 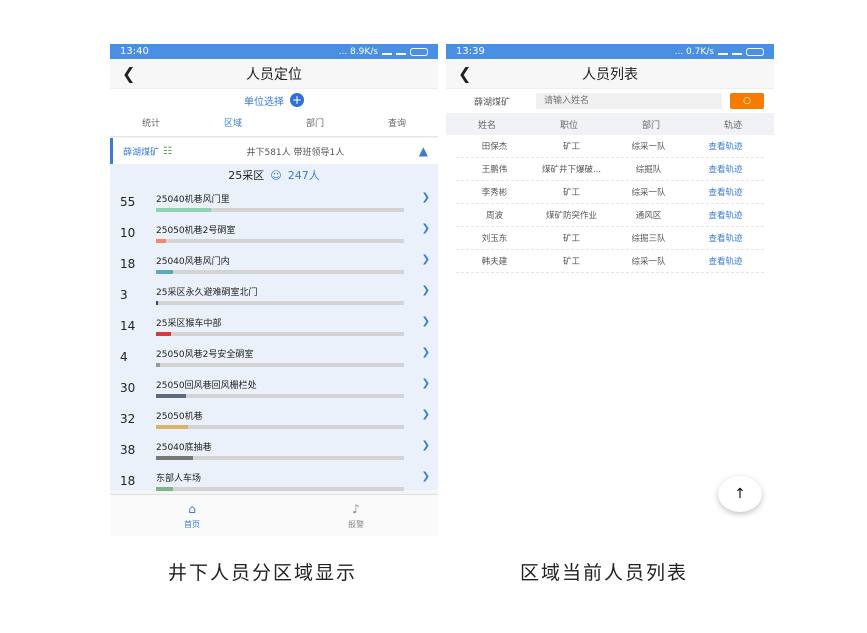 I want to click on unit-select-label: 单位选择, so click(x=264, y=102).